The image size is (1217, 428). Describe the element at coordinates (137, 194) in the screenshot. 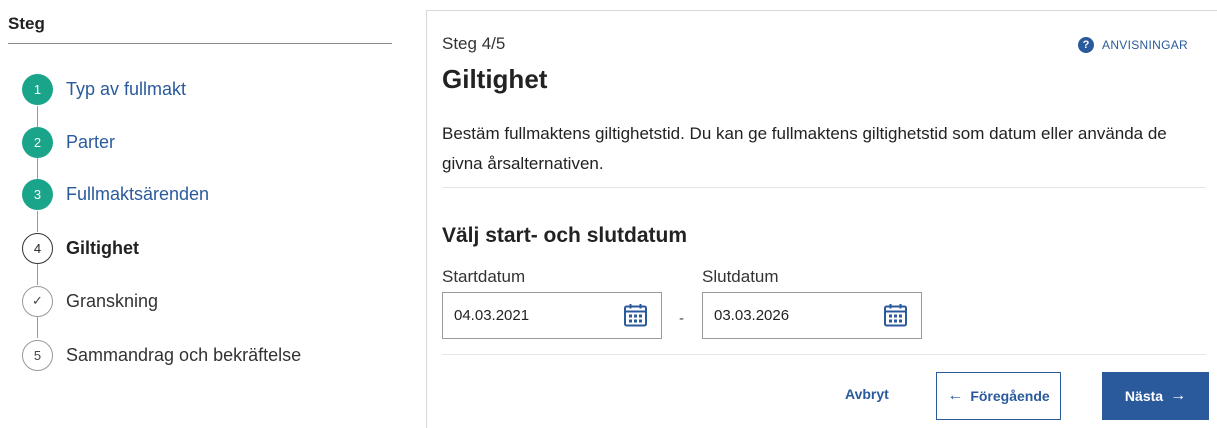

I see `step-label: Fullmaktsärenden` at that location.